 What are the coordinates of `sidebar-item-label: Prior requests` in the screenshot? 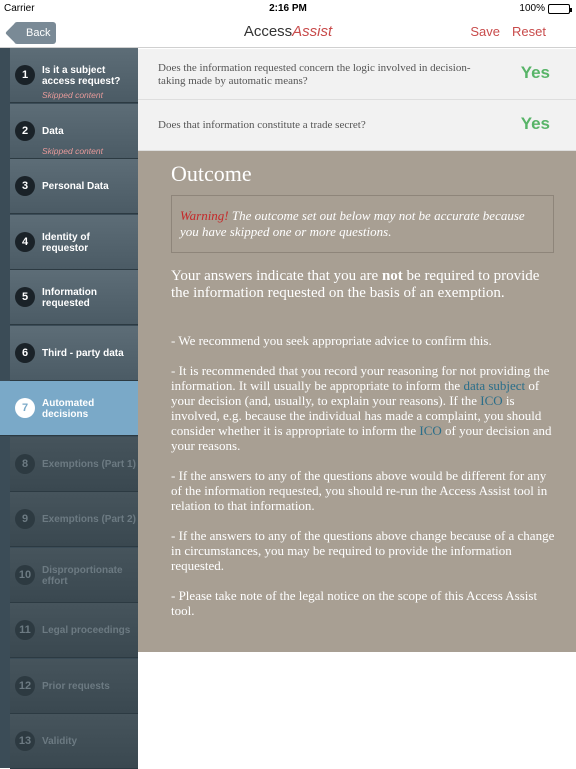 It's located at (76, 686).